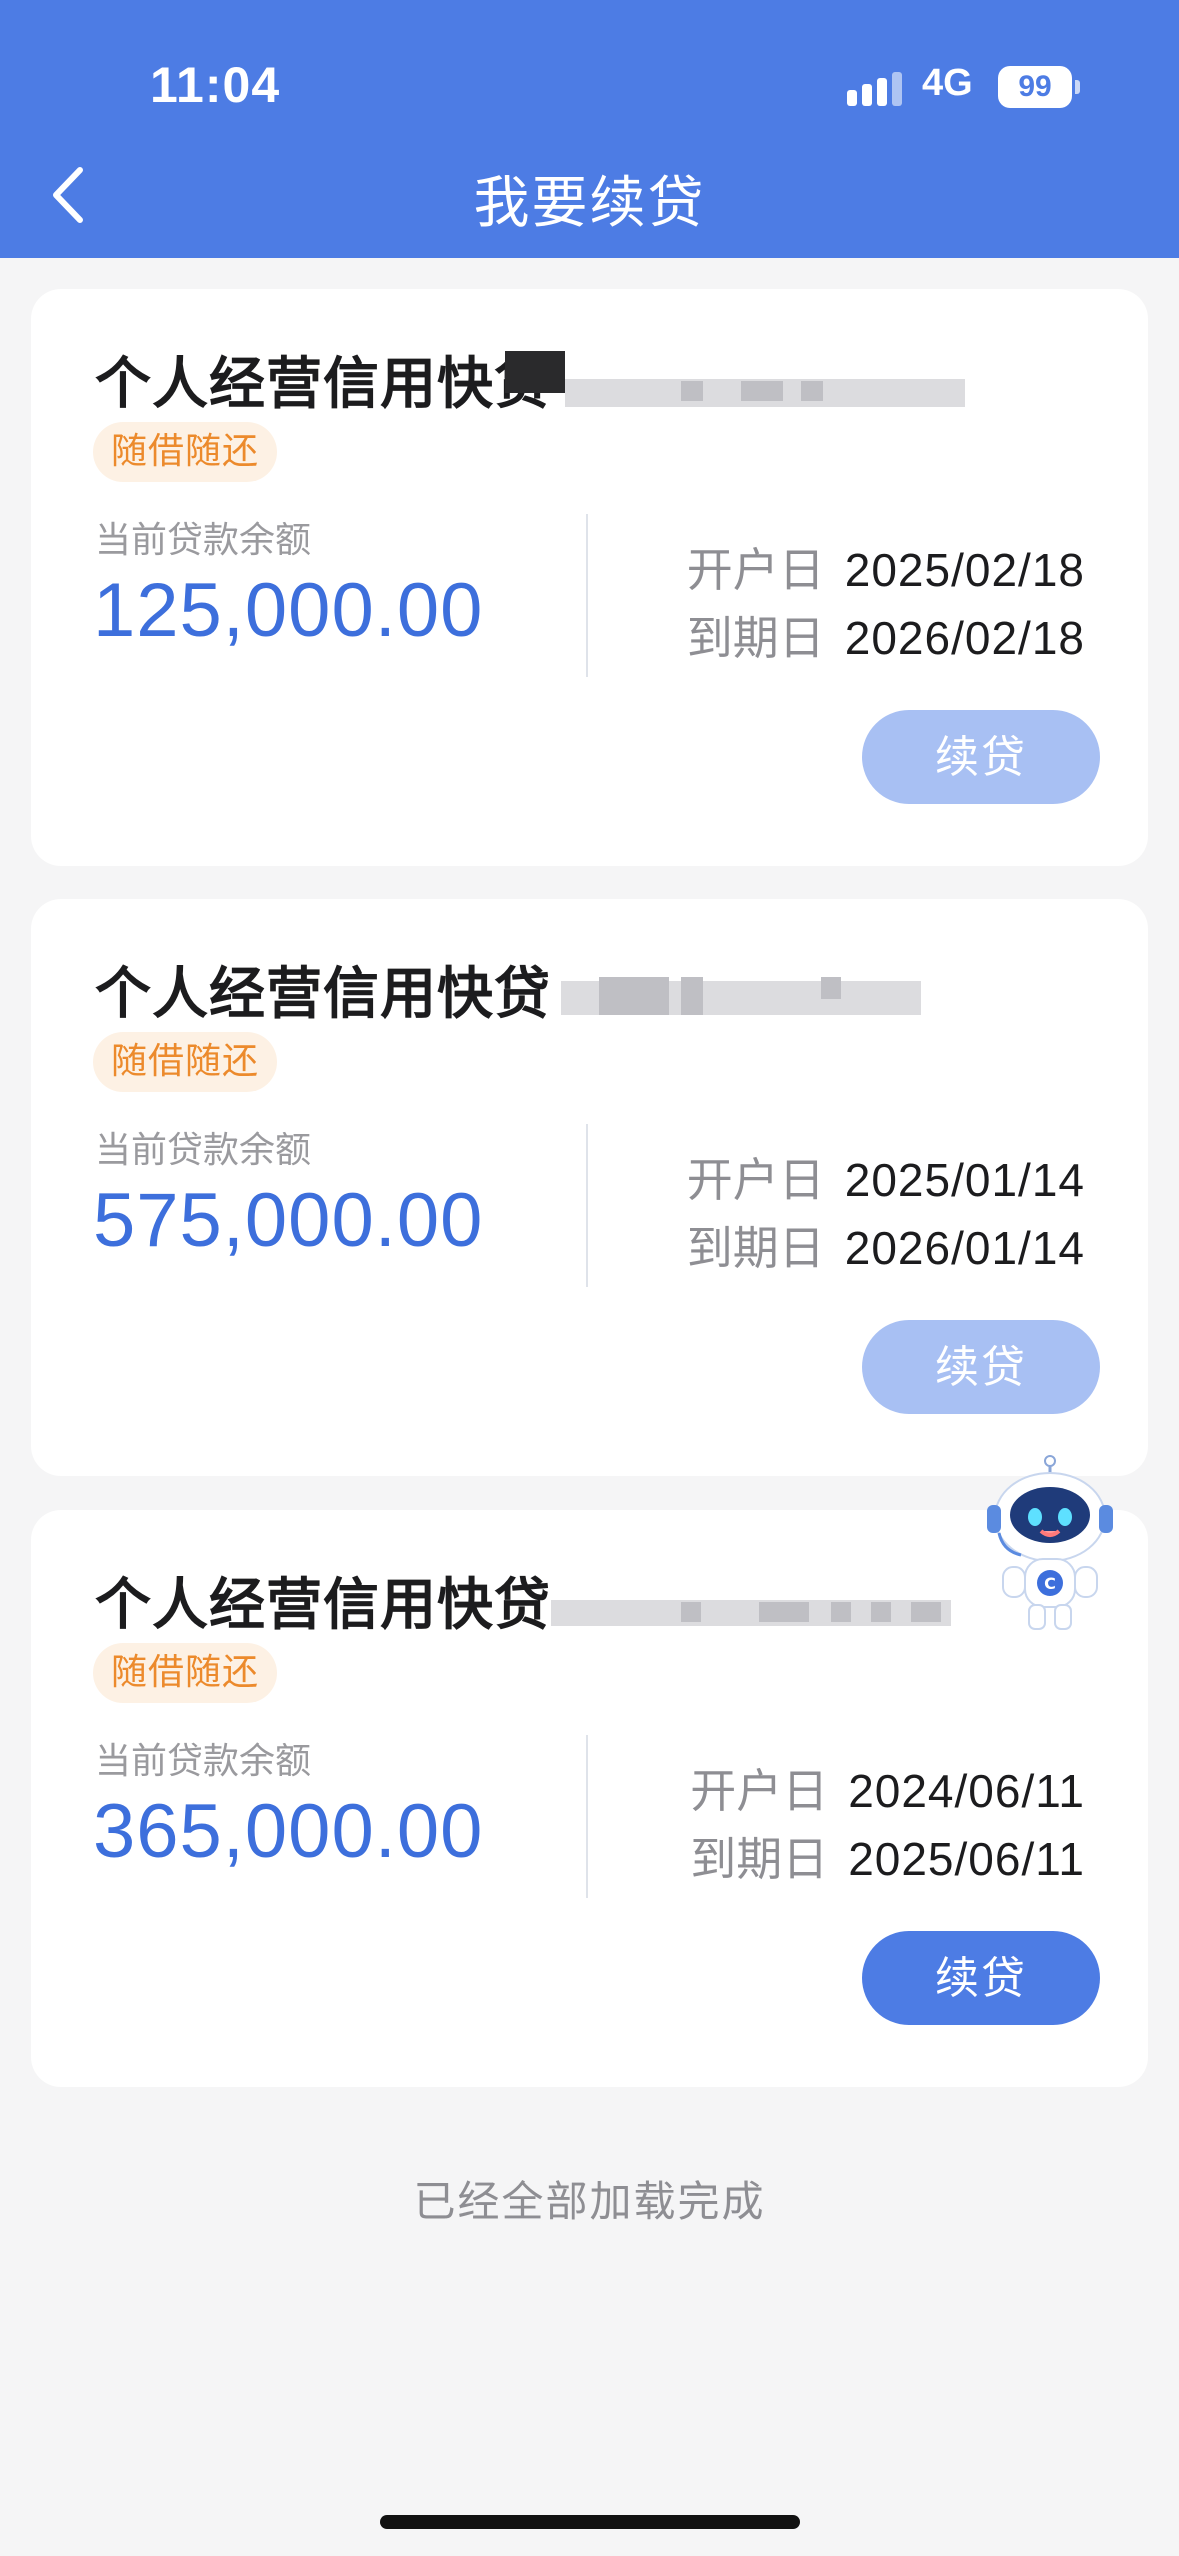 The height and width of the screenshot is (2556, 1179). What do you see at coordinates (288, 610) in the screenshot?
I see `balance-amount: 125,000.00` at bounding box center [288, 610].